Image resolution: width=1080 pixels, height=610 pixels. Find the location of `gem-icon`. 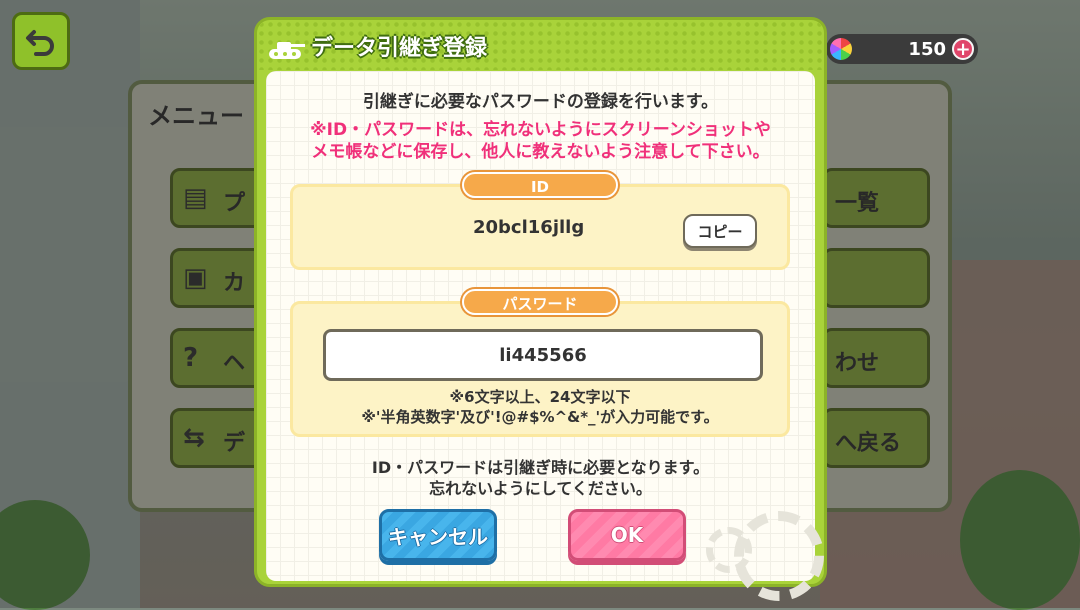

gem-icon is located at coordinates (841, 49).